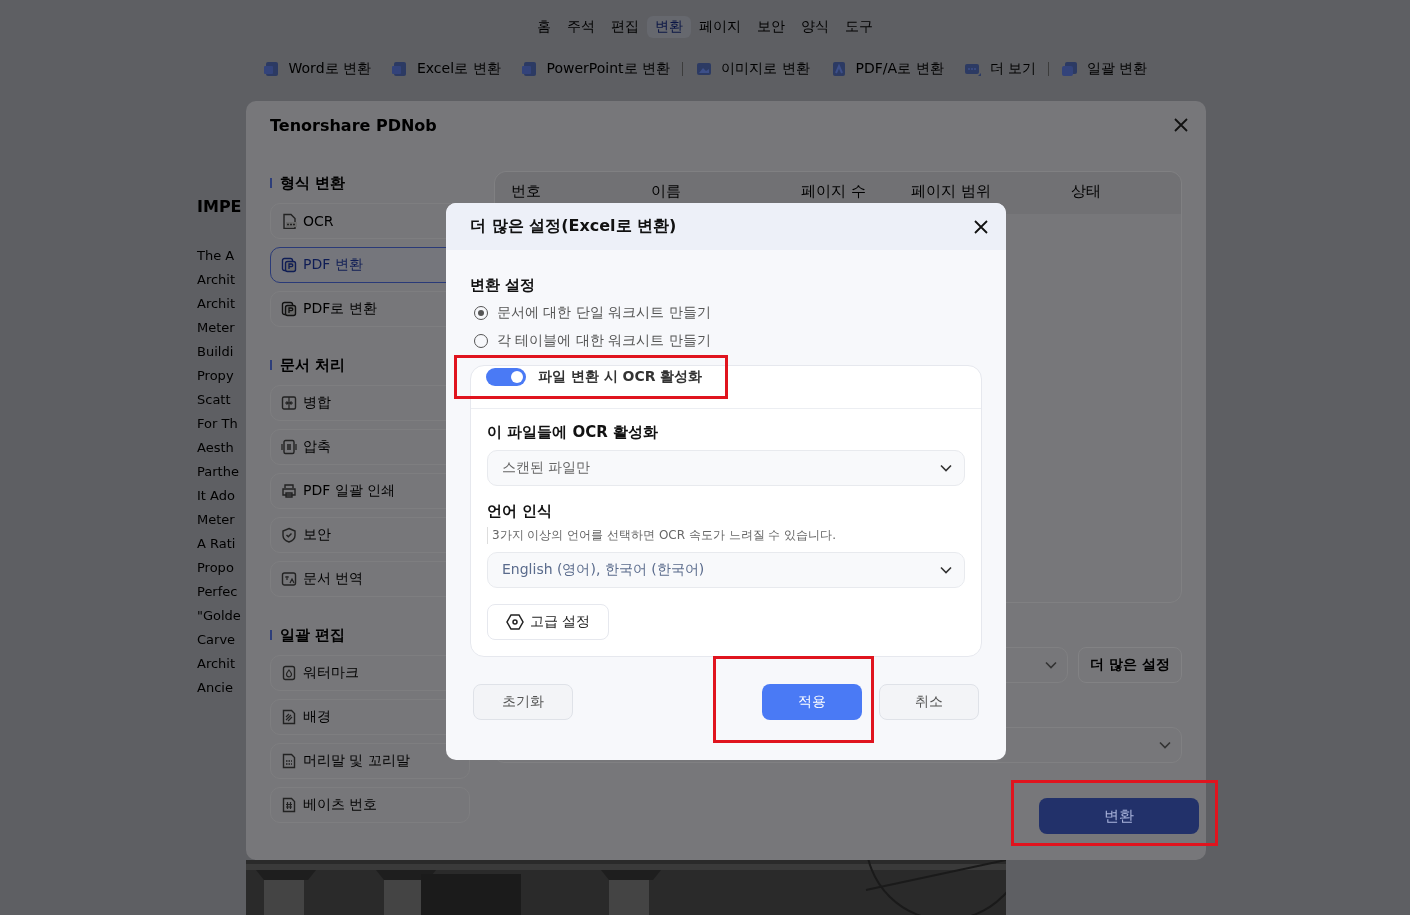 Image resolution: width=1410 pixels, height=915 pixels. What do you see at coordinates (1086, 191) in the screenshot?
I see `column-header: 상태` at bounding box center [1086, 191].